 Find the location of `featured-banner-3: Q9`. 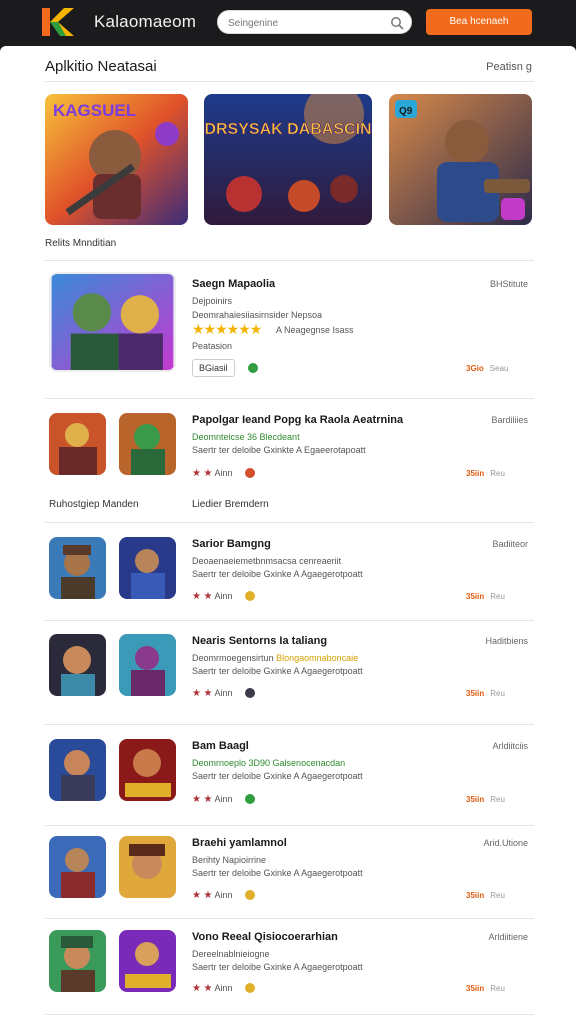

featured-banner-3: Q9 is located at coordinates (460, 159).